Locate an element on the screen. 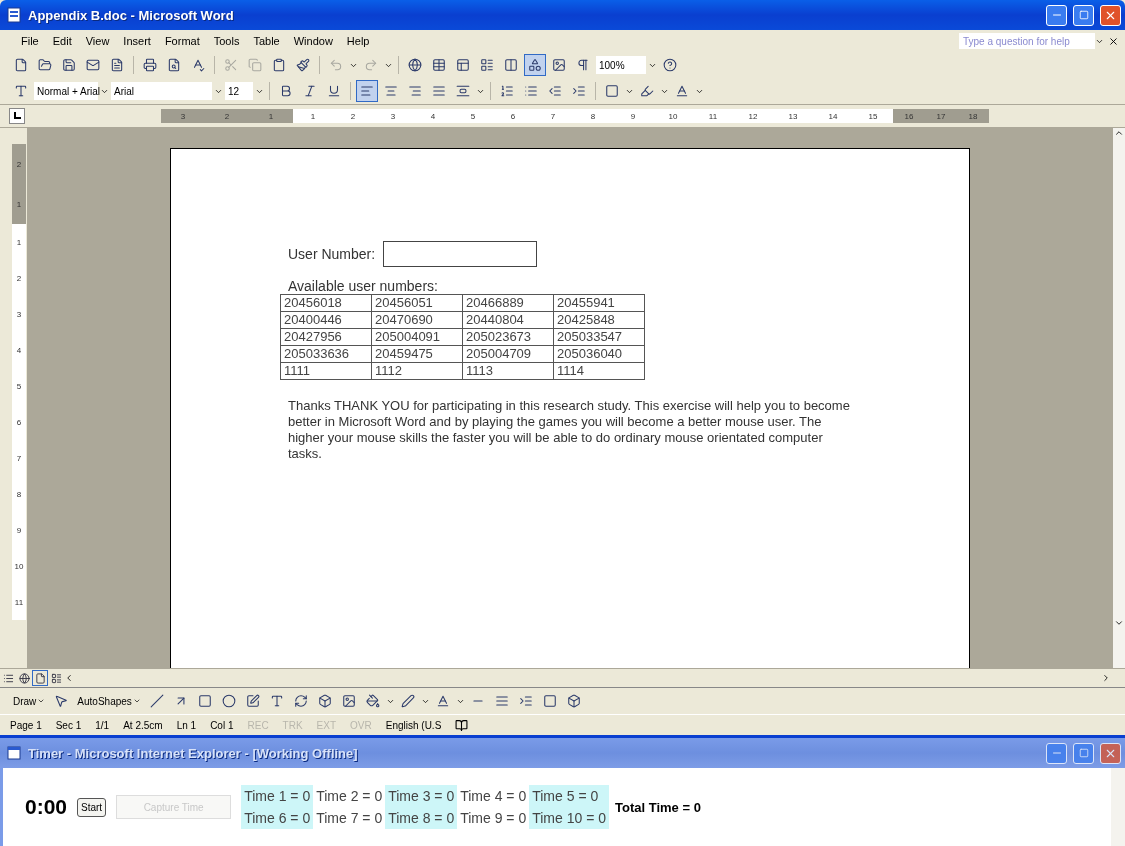 Image resolution: width=1125 pixels, height=846 pixels. table-cell: 205033636 is located at coordinates (326, 354).